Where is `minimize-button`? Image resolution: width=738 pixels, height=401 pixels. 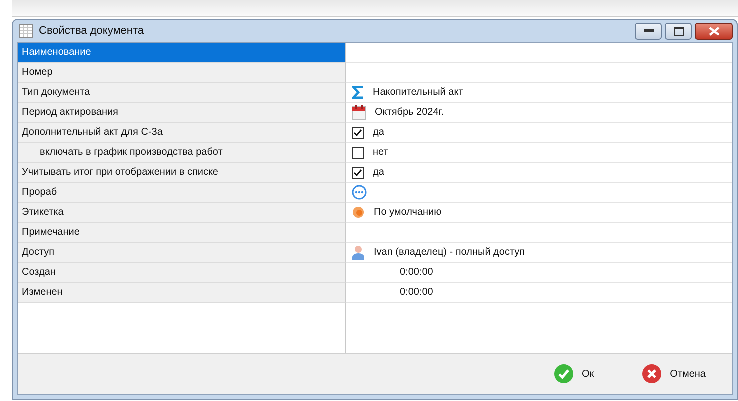 minimize-button is located at coordinates (648, 31).